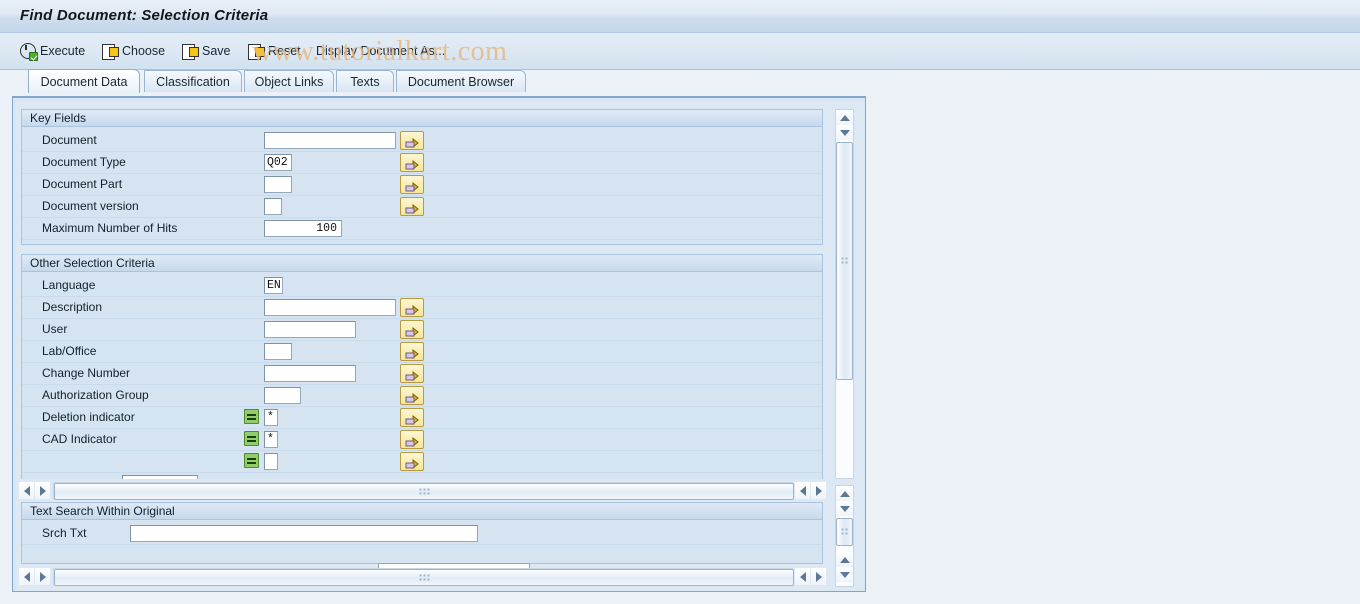  I want to click on tab-document-browser-label: Document Browser, so click(461, 81).